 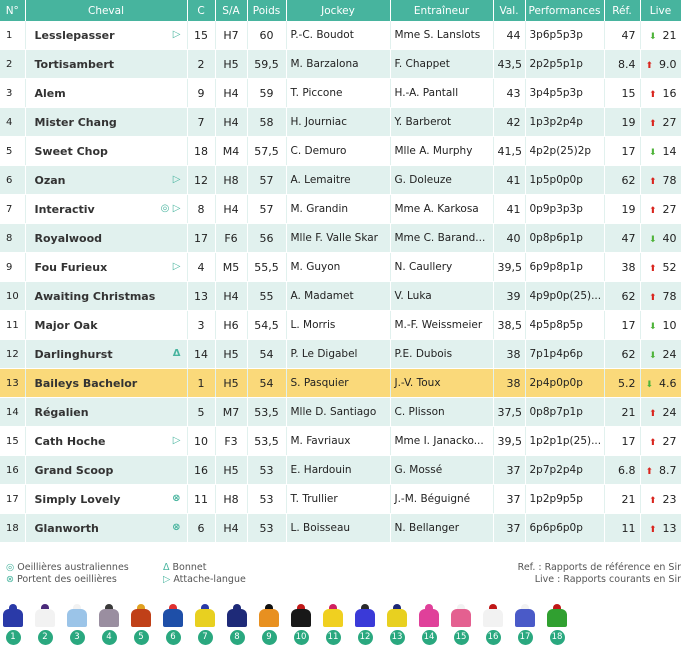 What do you see at coordinates (660, 10) in the screenshot?
I see `col-live: Live` at bounding box center [660, 10].